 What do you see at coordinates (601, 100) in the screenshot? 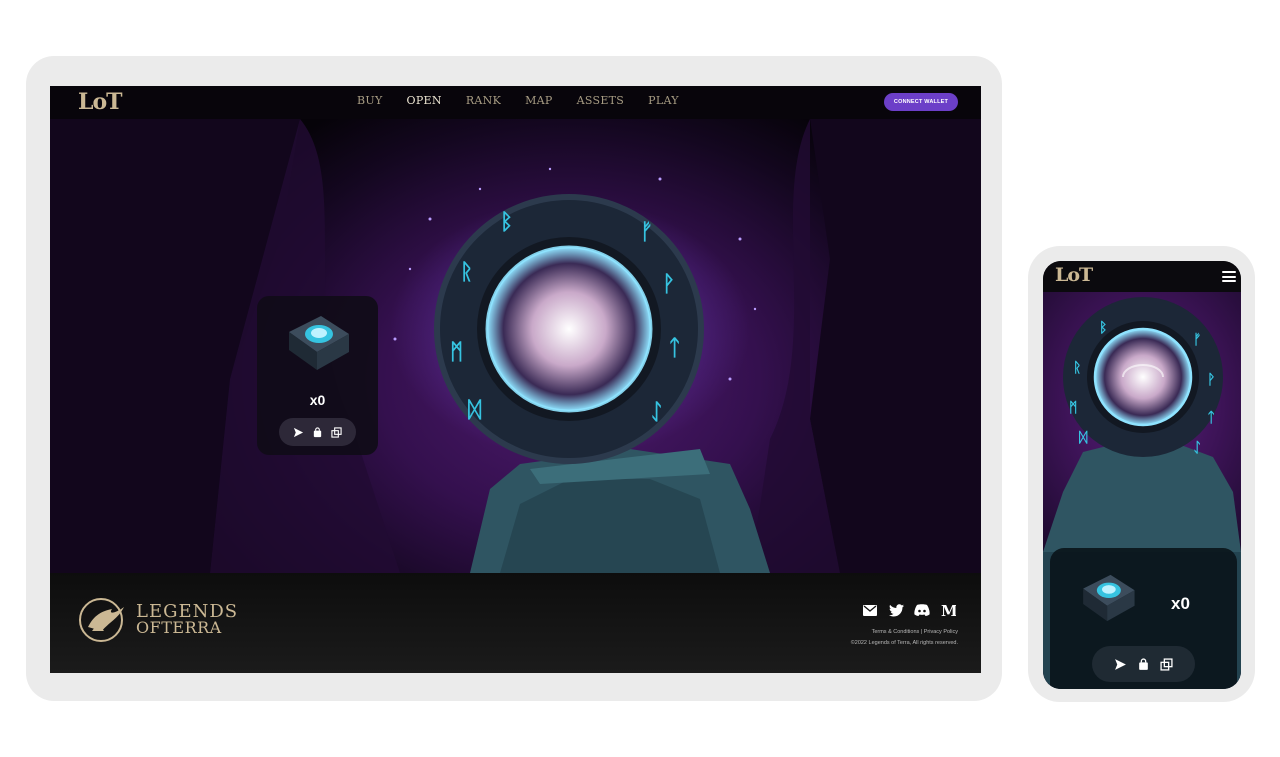
I see `nav-link-assets: ASSETS` at bounding box center [601, 100].